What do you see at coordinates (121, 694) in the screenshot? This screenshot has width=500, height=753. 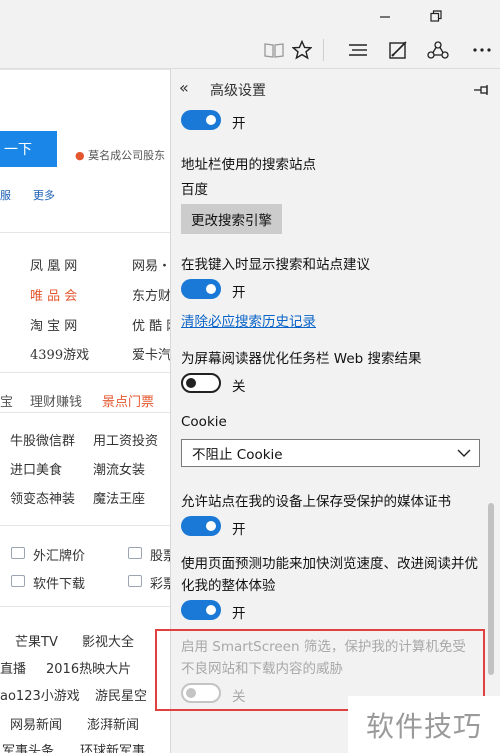 I see `bottom-link: 游民星空` at bounding box center [121, 694].